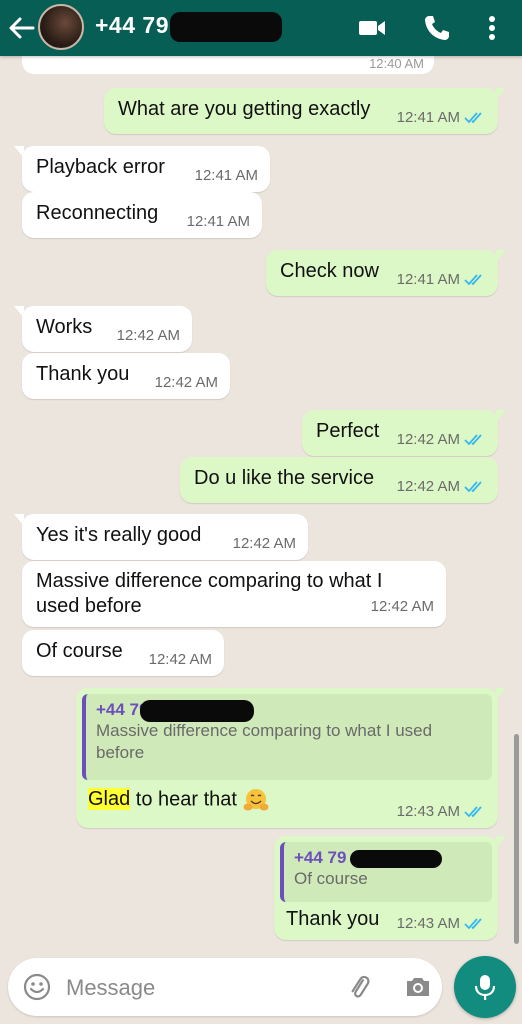 The height and width of the screenshot is (1024, 522). I want to click on hugging-face-emoji, so click(256, 800).